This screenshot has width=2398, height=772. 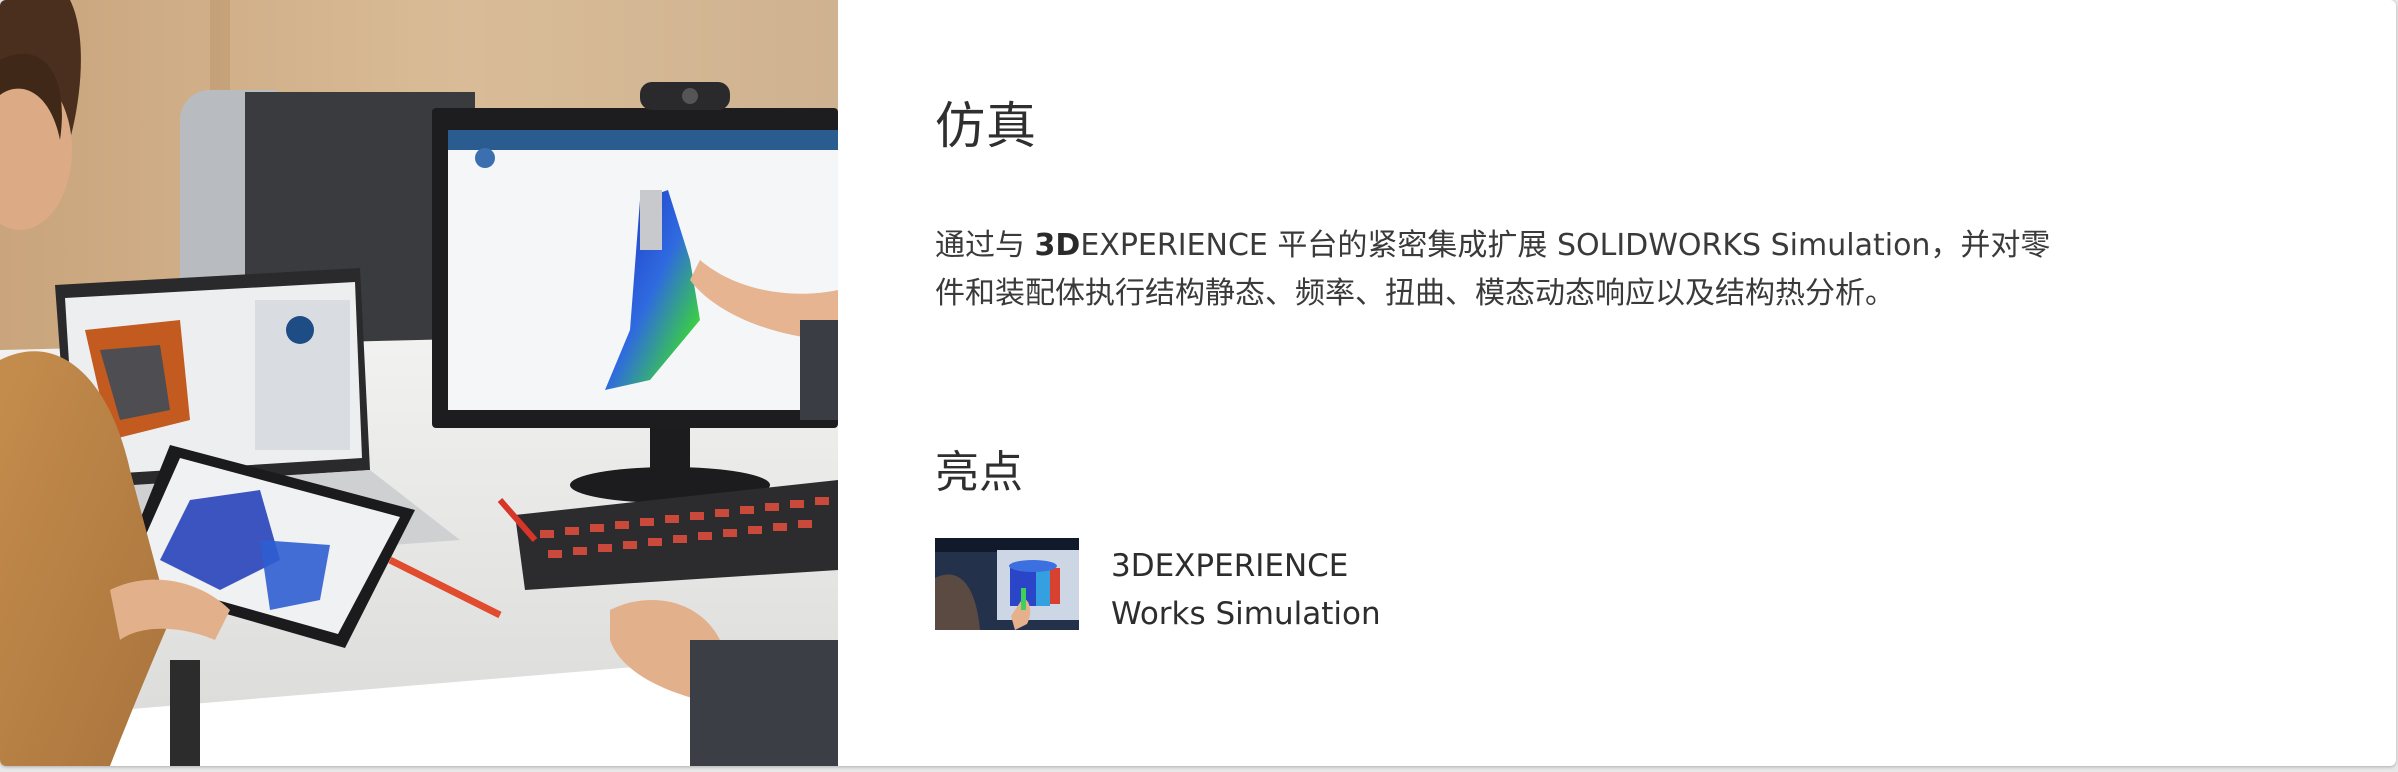 What do you see at coordinates (979, 472) in the screenshot?
I see `highlights-title: 亮点` at bounding box center [979, 472].